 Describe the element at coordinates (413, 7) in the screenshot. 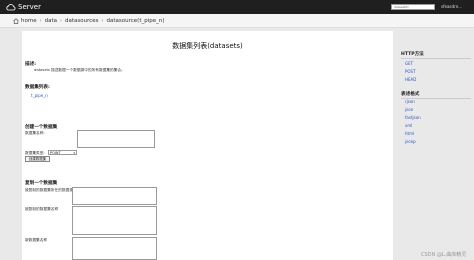

I see `search-input: datasetID` at that location.